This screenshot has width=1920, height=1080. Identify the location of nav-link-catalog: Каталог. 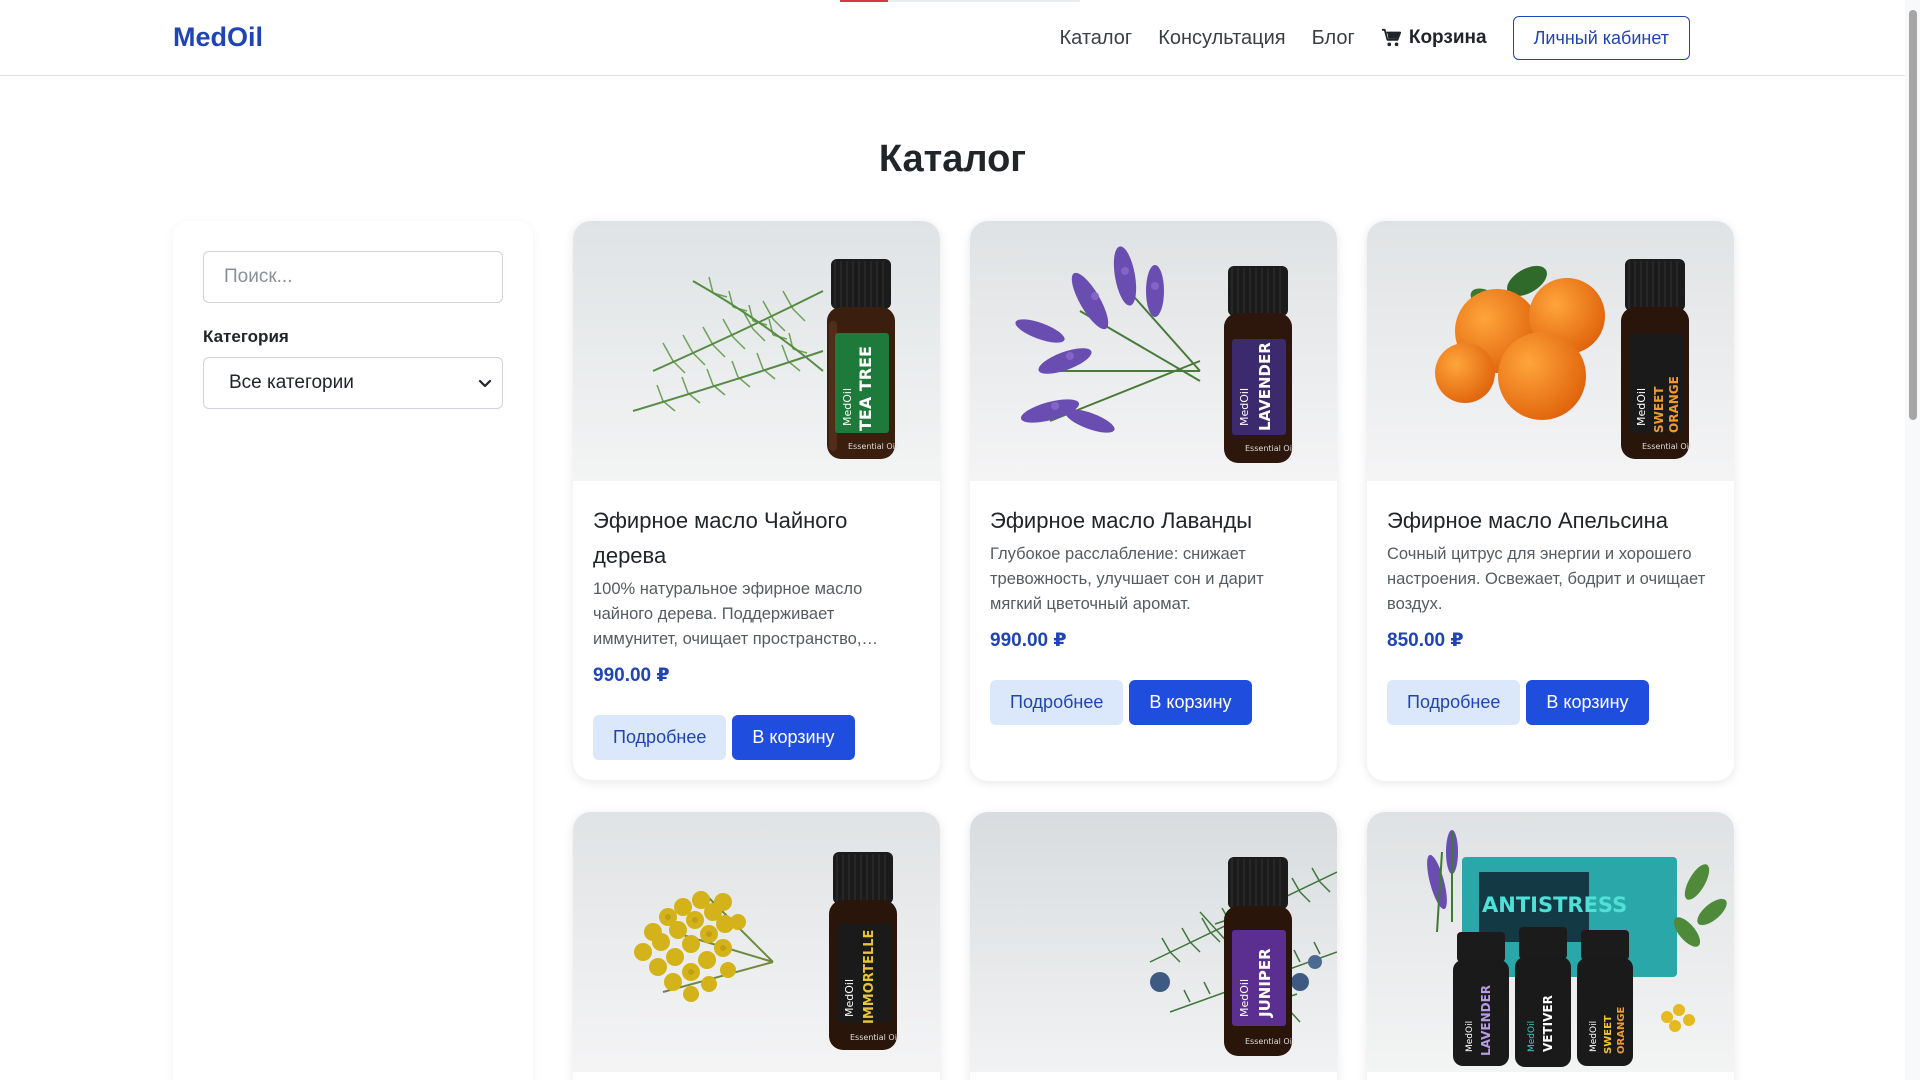
(1095, 38).